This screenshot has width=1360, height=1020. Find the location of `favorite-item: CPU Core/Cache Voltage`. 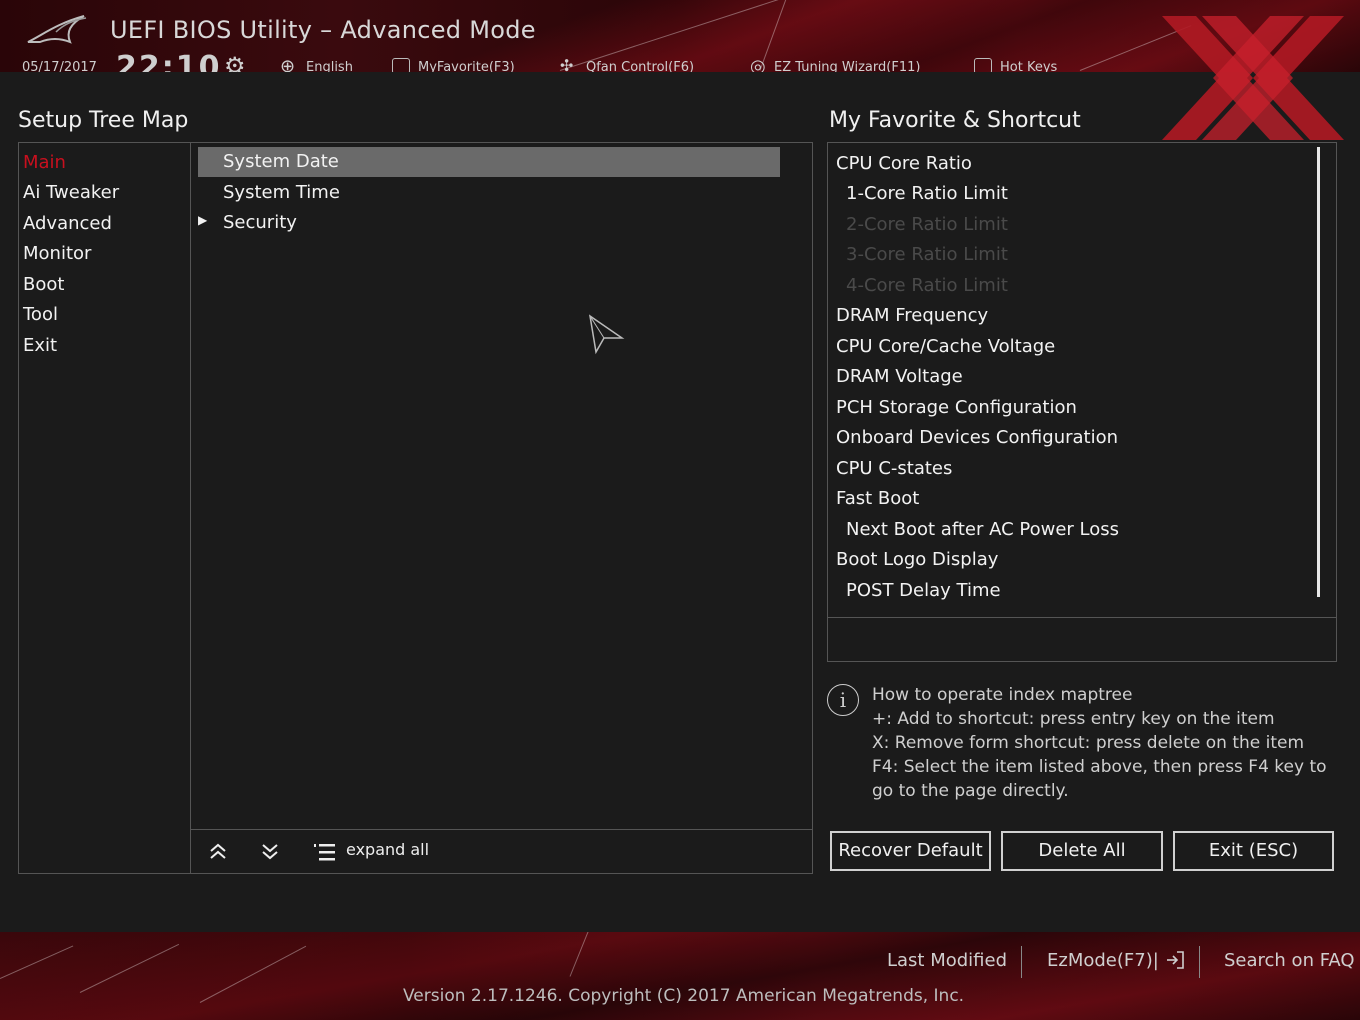

favorite-item: CPU Core/Cache Voltage is located at coordinates (945, 346).